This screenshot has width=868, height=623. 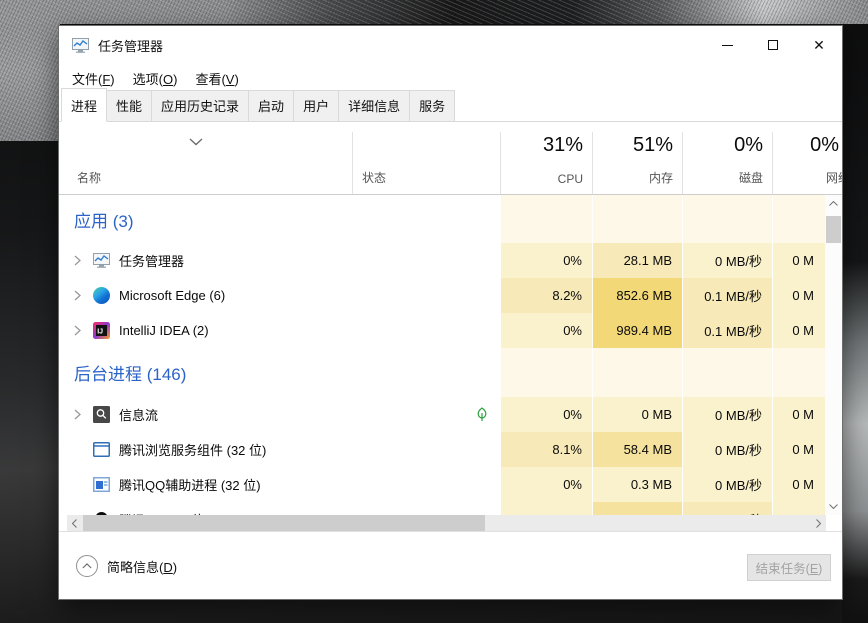 What do you see at coordinates (101, 260) in the screenshot?
I see `task-manager-icon` at bounding box center [101, 260].